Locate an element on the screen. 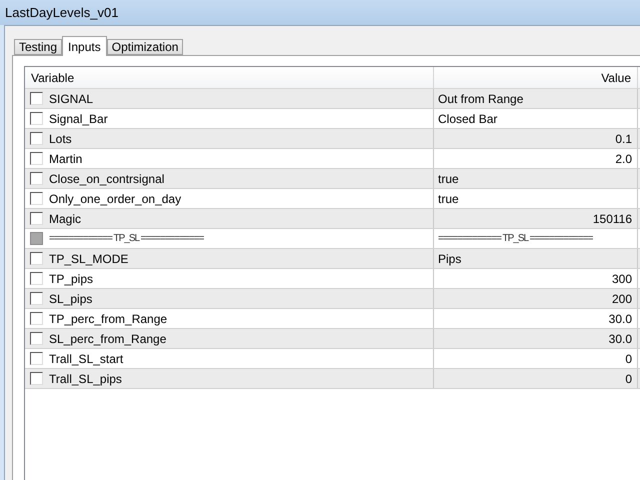 Image resolution: width=640 pixels, height=480 pixels. variable-name: TP_SL_MODE is located at coordinates (88, 259).